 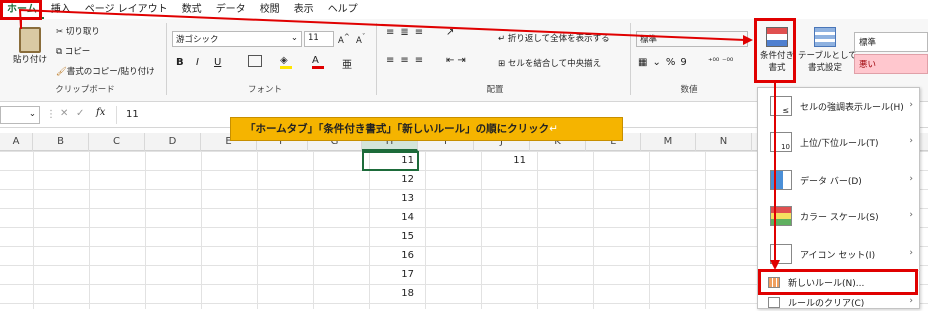 What do you see at coordinates (382, 24) in the screenshot?
I see `arrow-to-cond-format` at bounding box center [382, 24].